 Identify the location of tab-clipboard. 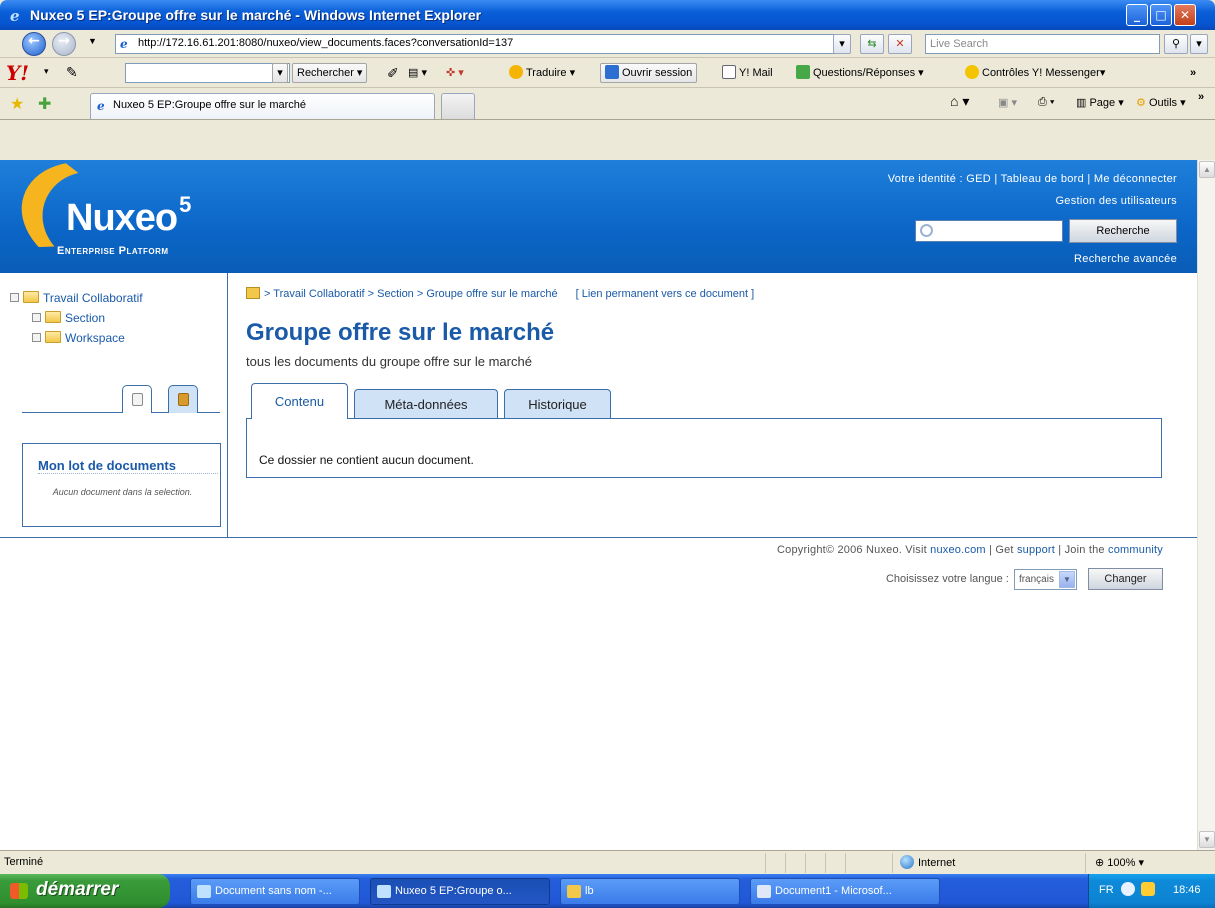
(183, 399).